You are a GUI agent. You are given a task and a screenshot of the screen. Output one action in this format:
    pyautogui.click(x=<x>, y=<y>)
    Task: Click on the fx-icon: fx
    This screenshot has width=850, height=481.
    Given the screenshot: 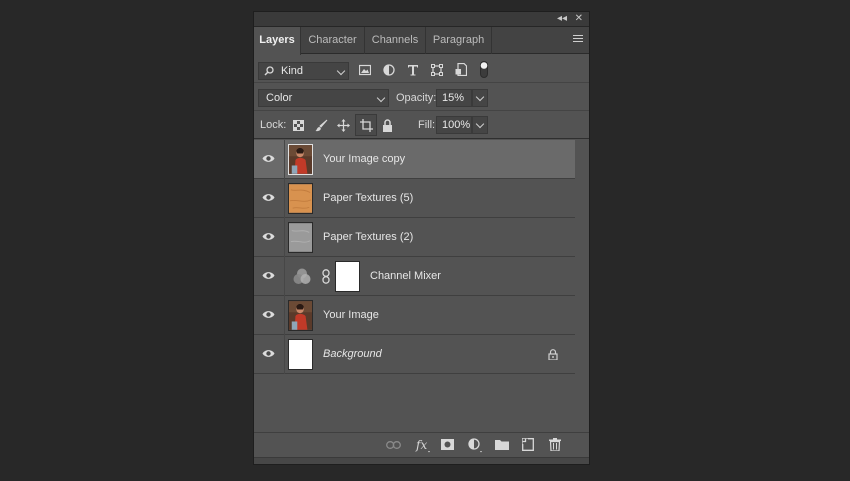 What is the action you would take?
    pyautogui.click(x=423, y=445)
    